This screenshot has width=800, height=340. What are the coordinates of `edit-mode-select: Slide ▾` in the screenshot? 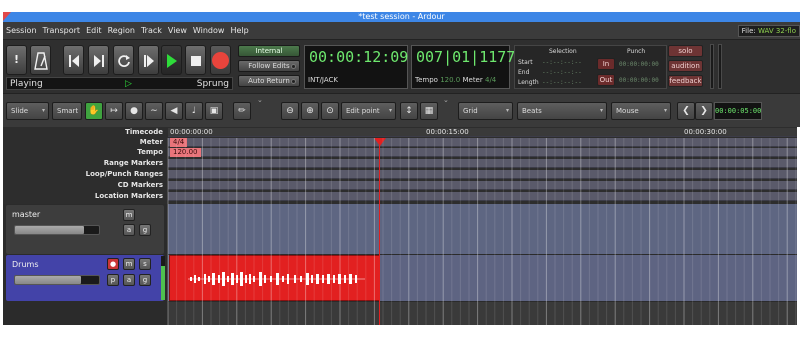 It's located at (27, 111).